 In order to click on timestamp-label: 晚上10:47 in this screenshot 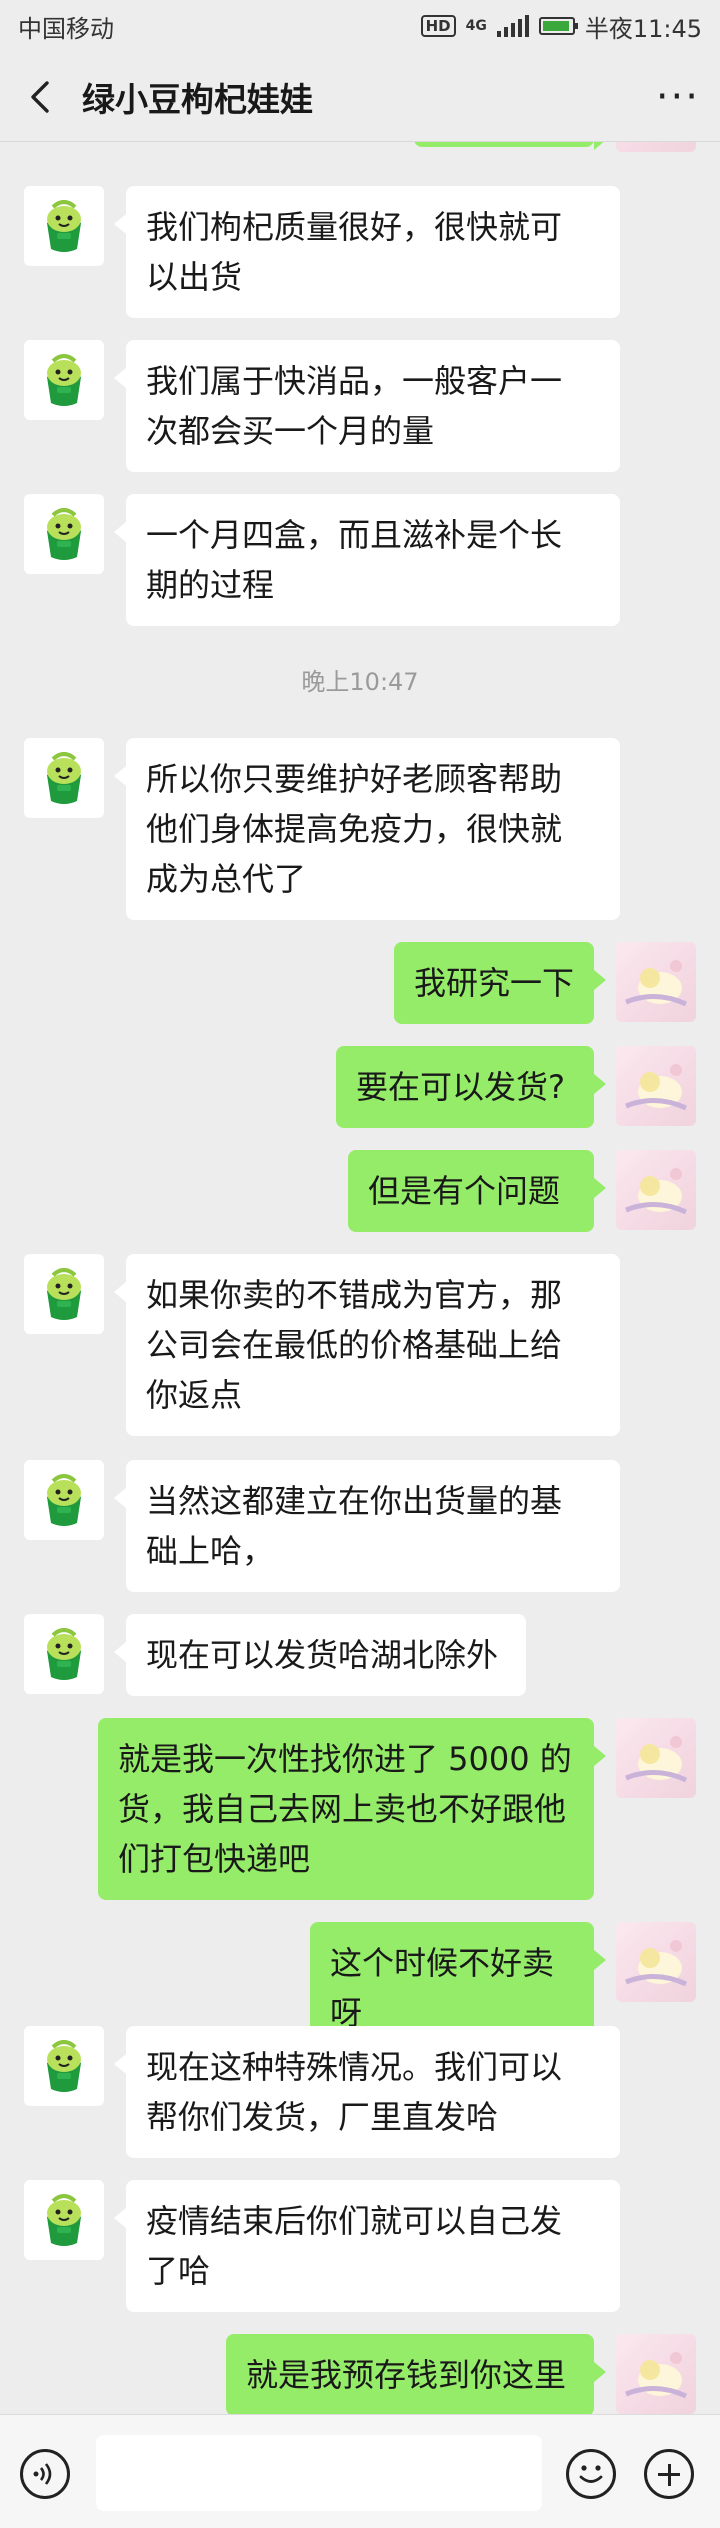, I will do `click(360, 682)`.